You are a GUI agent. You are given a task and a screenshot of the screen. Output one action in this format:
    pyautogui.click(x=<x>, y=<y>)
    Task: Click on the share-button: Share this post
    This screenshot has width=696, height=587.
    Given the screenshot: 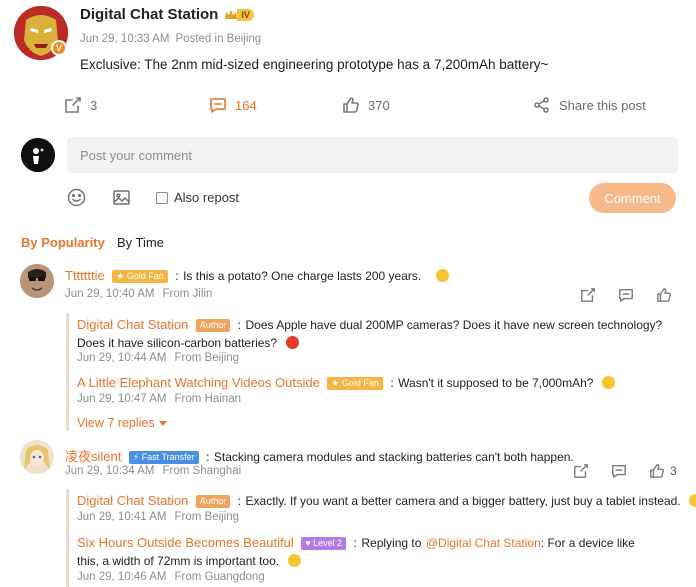 What is the action you would take?
    pyautogui.click(x=589, y=105)
    